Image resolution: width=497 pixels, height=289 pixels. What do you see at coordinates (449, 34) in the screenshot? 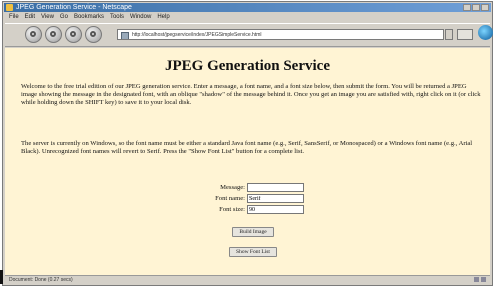
I see `url-dropdown-button` at bounding box center [449, 34].